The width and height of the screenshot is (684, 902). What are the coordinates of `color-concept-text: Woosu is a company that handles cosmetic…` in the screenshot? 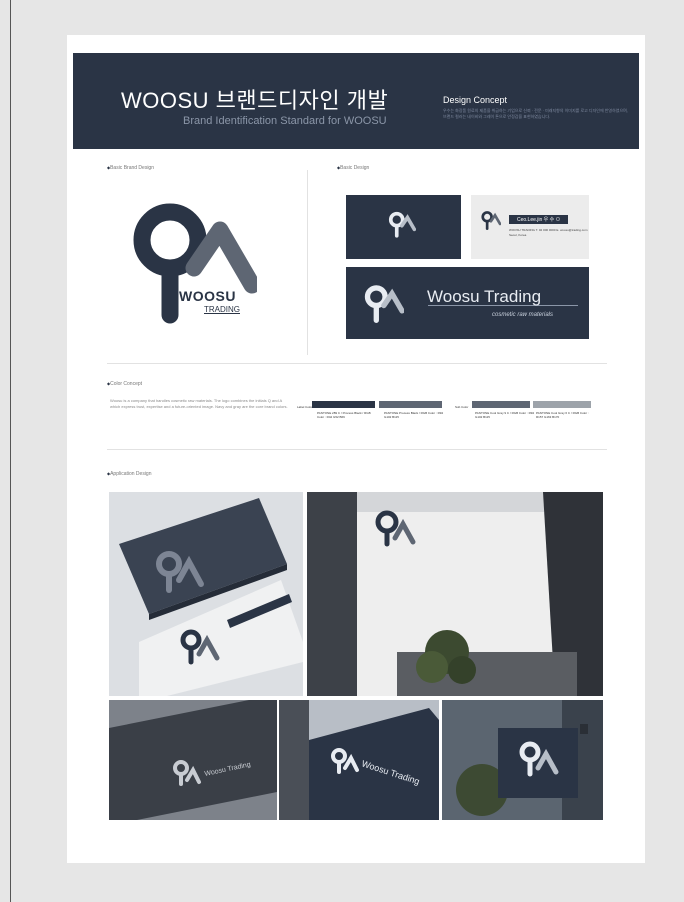 It's located at (199, 403).